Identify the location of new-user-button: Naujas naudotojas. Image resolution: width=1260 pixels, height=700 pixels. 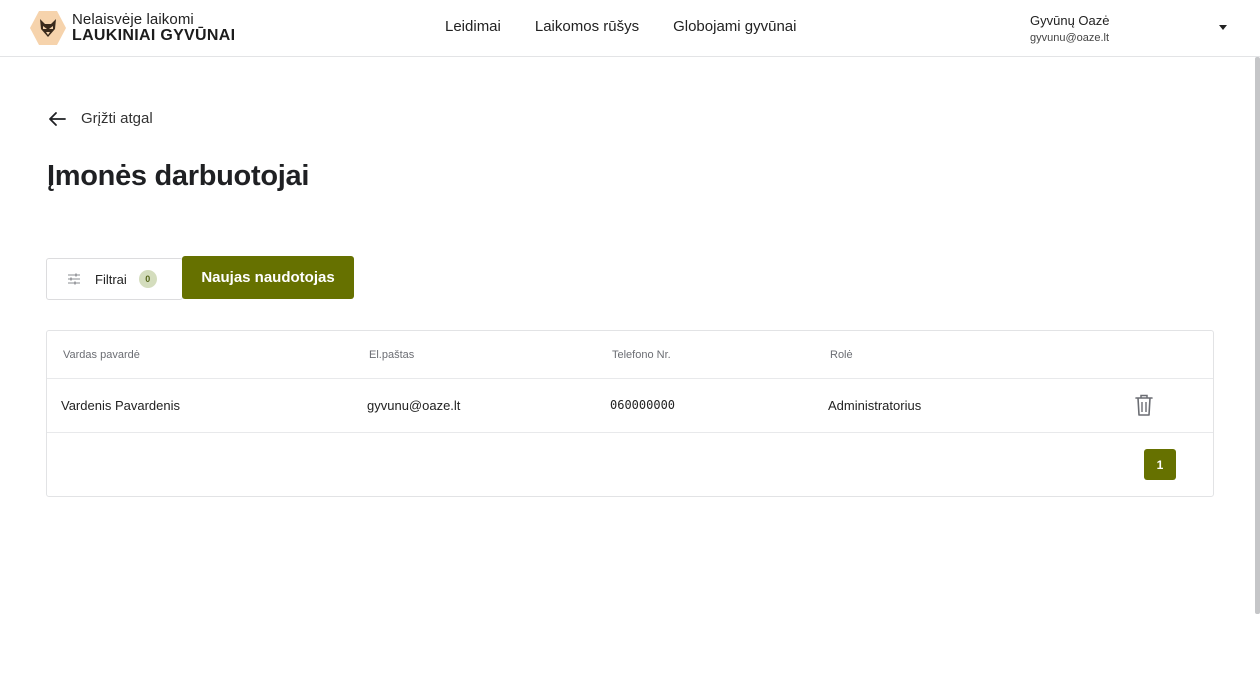
(268, 277).